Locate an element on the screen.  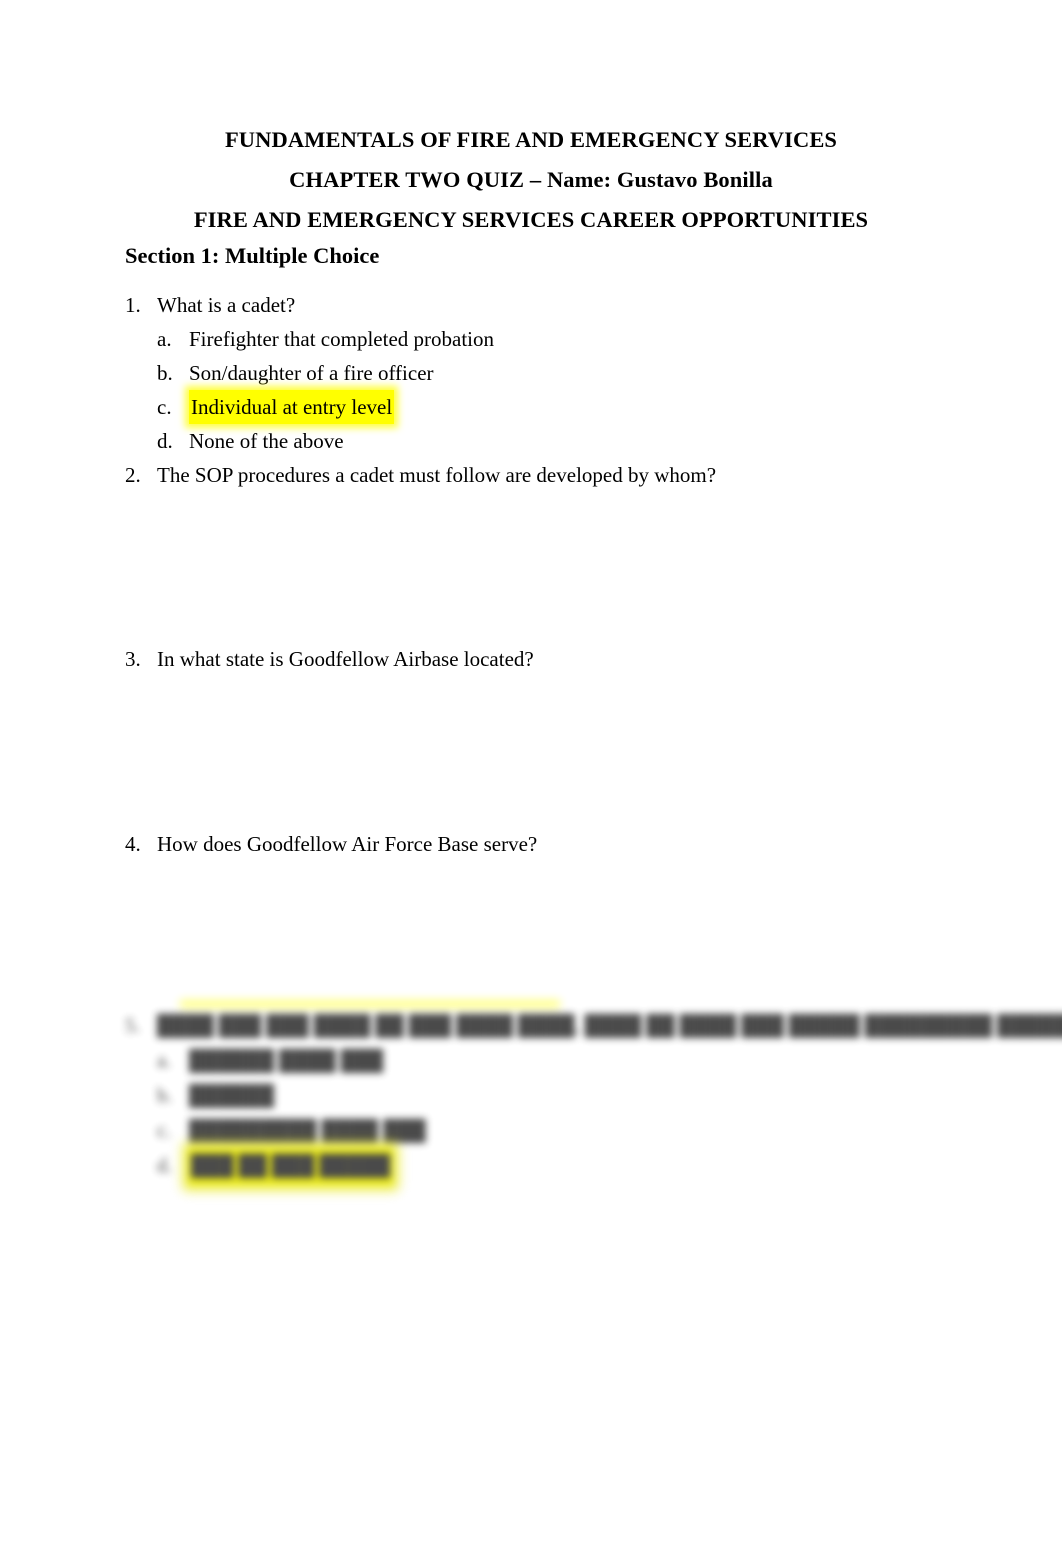
option-item: b. Son/daughter of a fire officer is located at coordinates (581, 373).